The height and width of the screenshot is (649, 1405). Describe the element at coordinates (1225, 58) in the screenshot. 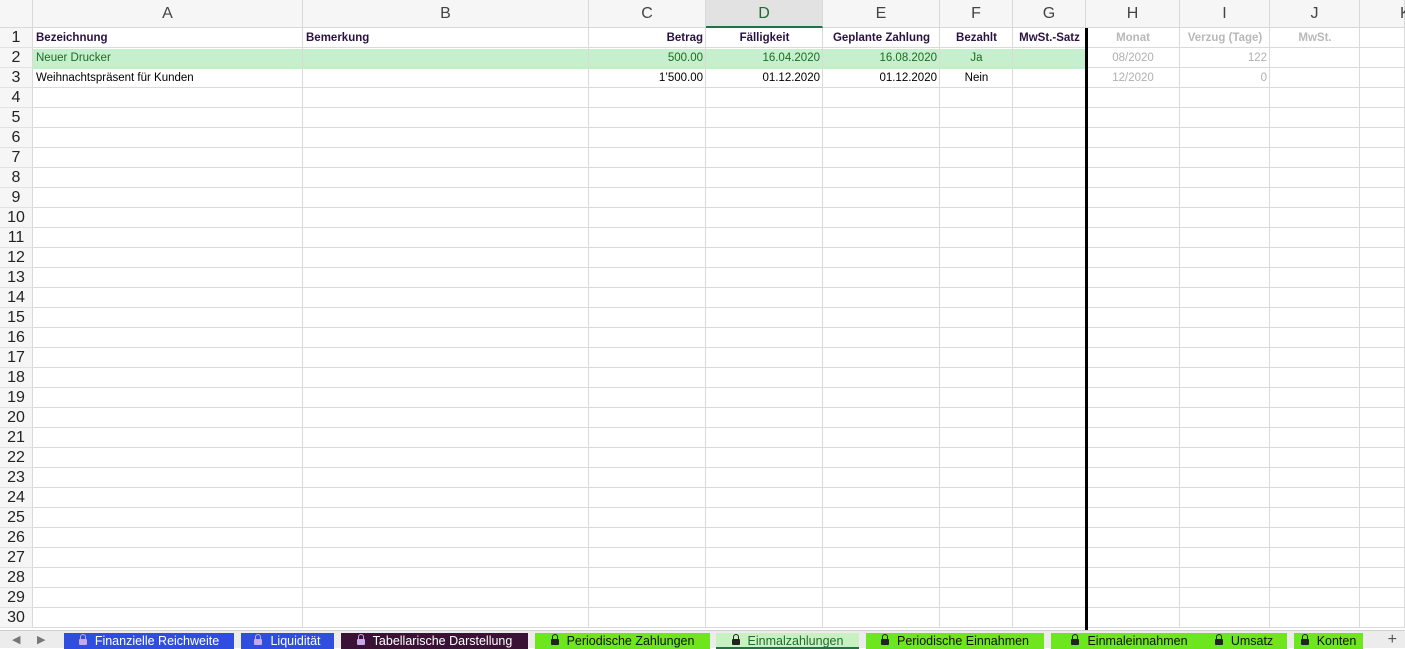

I see `data-cell-i2: 122` at that location.